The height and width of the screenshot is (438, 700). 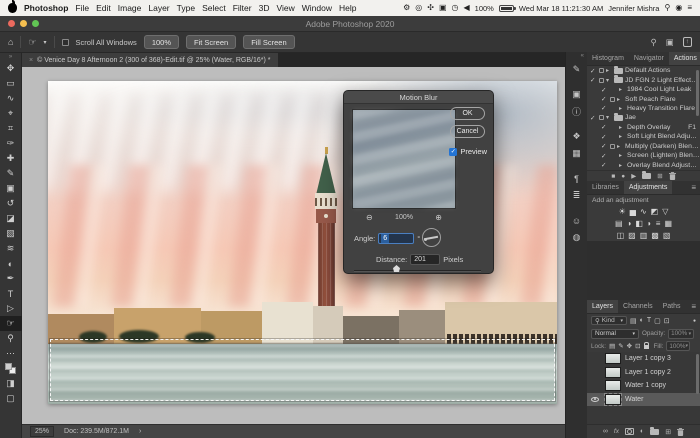 I want to click on new-adjustment-layer-icon: ◐, so click(x=642, y=431).